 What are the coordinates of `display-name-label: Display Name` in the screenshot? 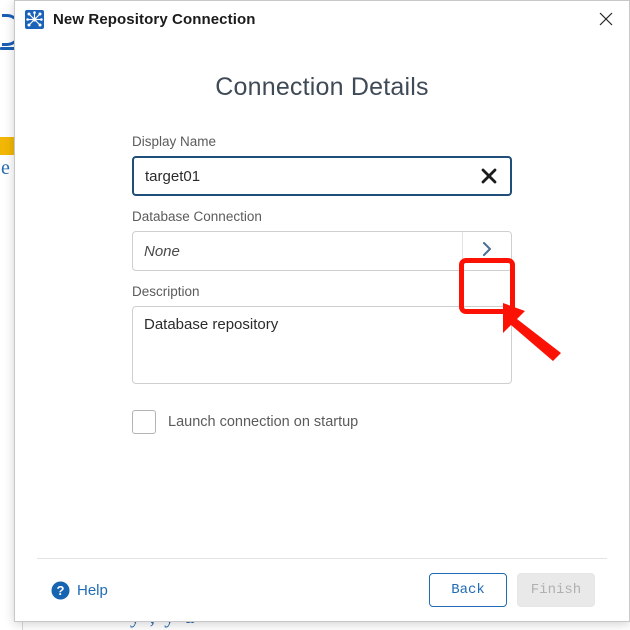 It's located at (174, 141).